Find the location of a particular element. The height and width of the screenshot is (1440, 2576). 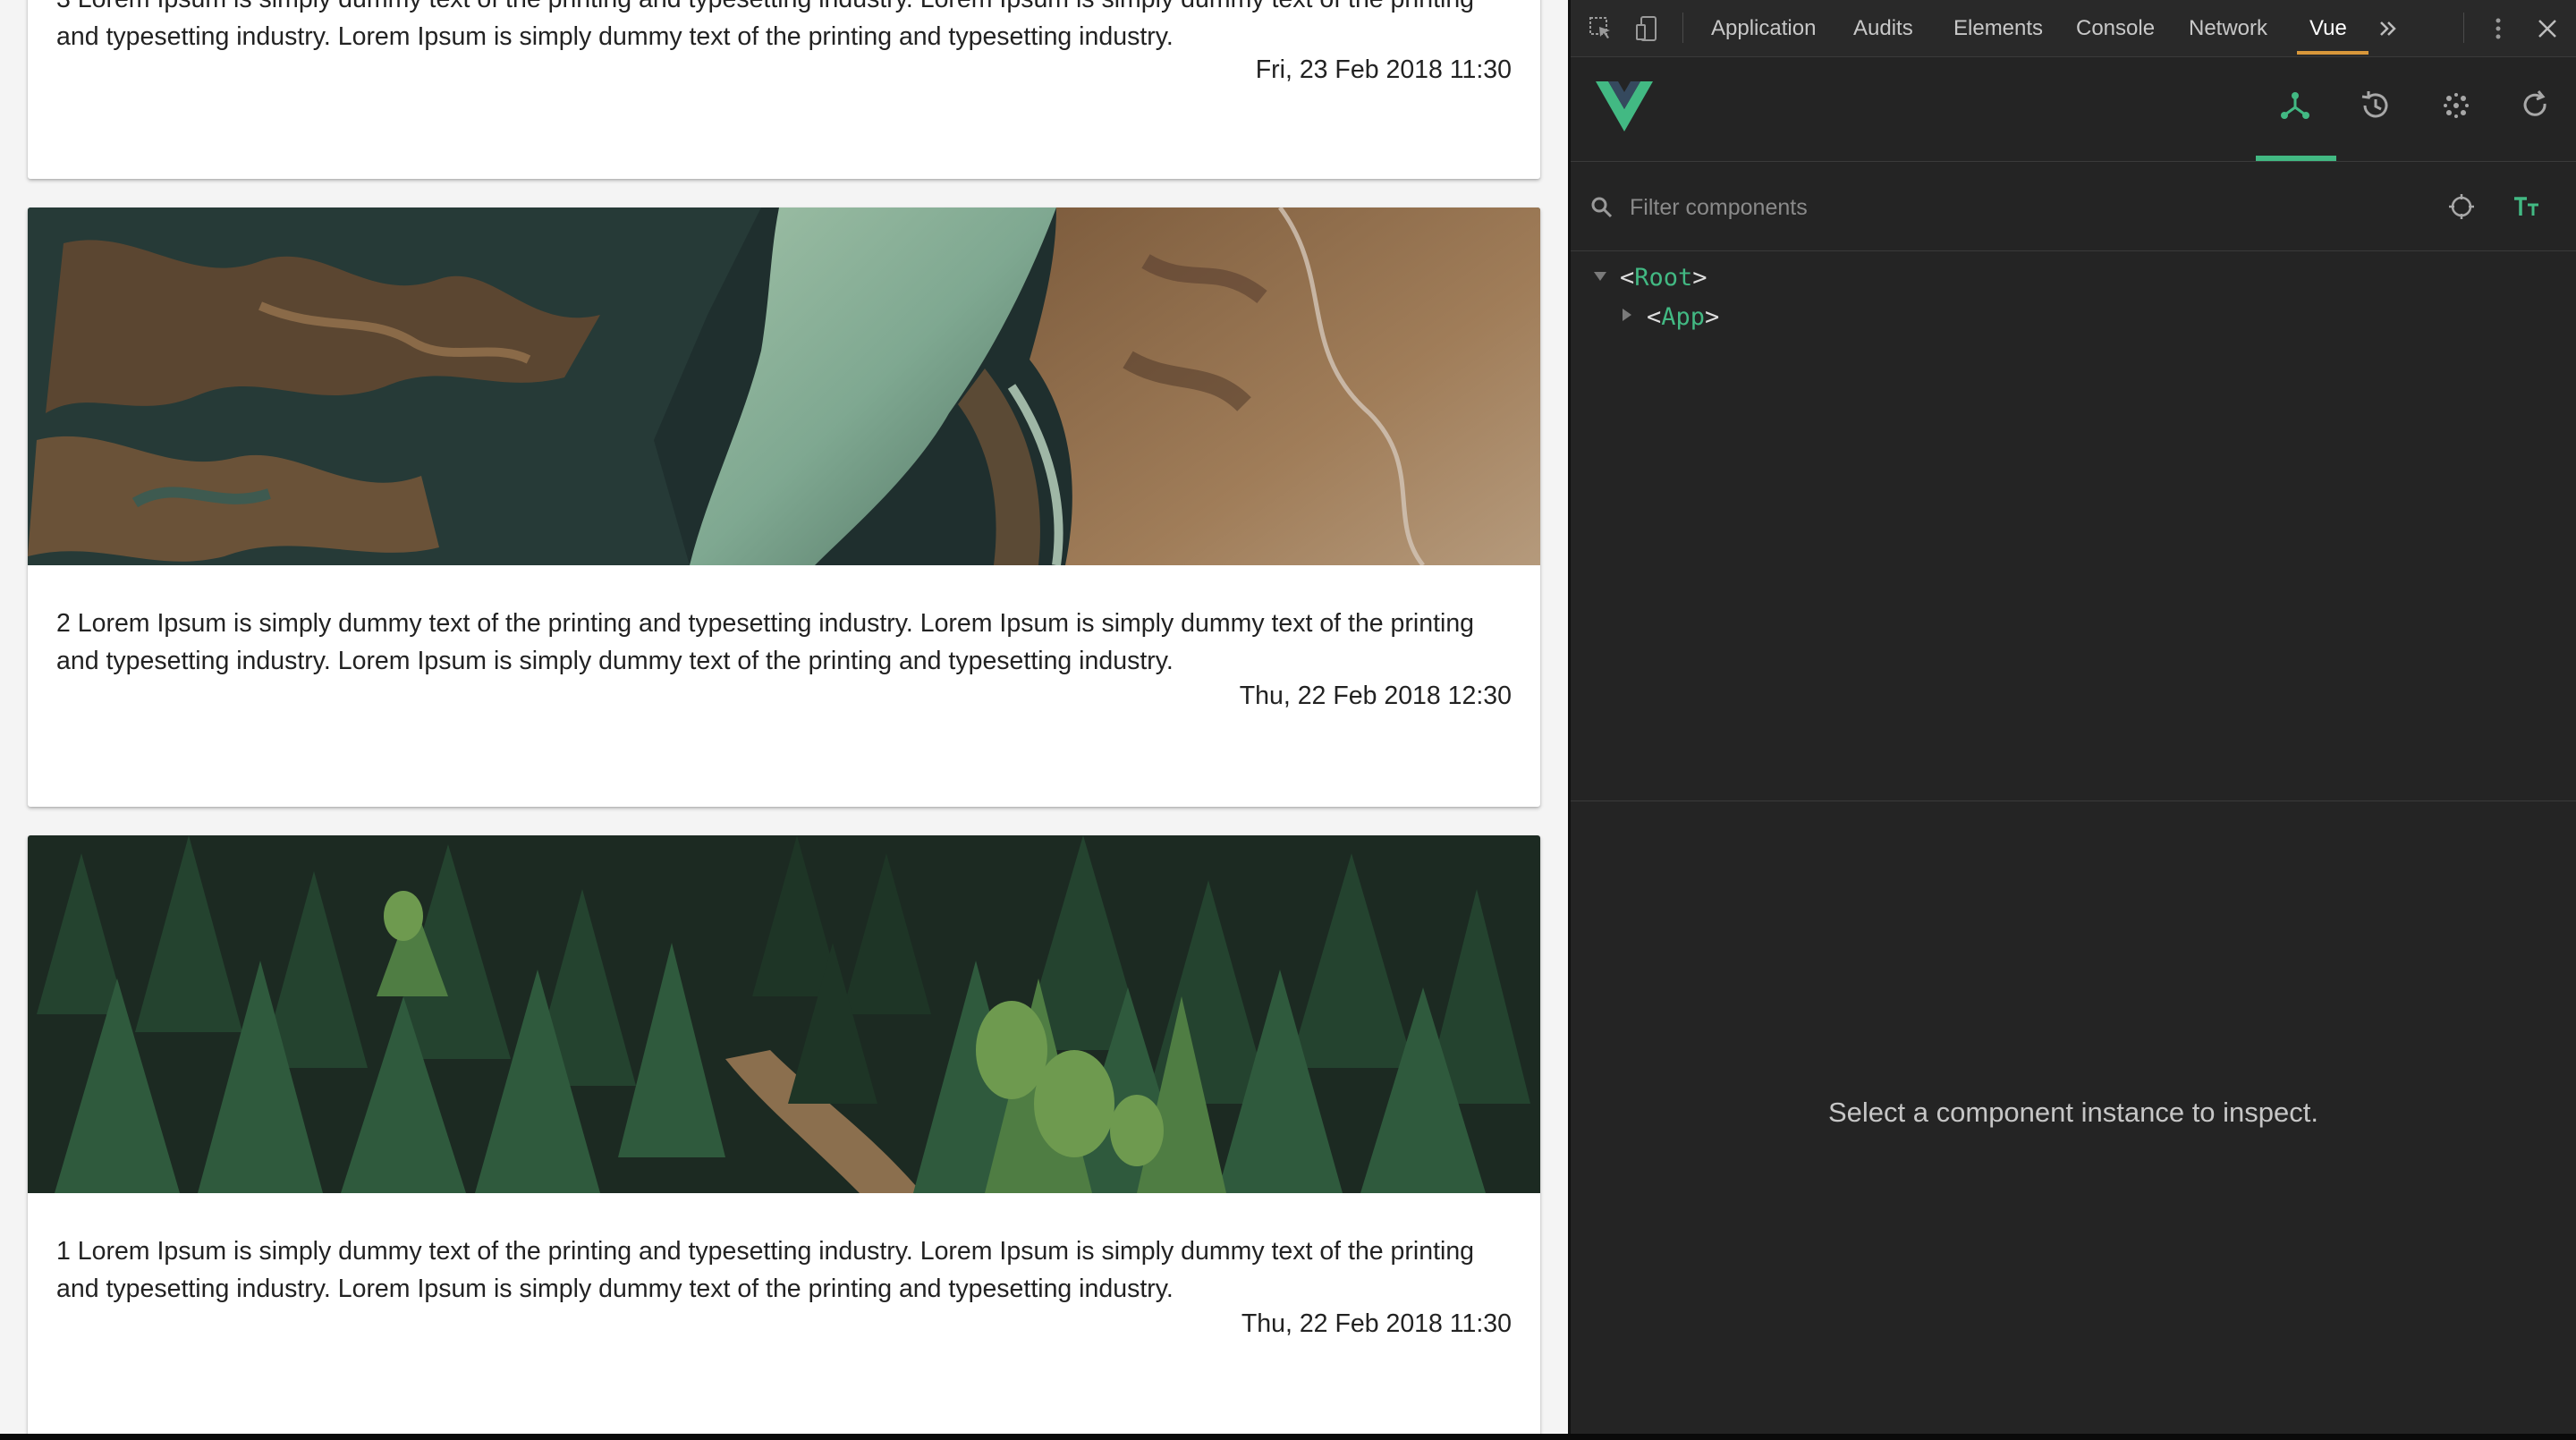

inspect-element-icon is located at coordinates (1601, 29).